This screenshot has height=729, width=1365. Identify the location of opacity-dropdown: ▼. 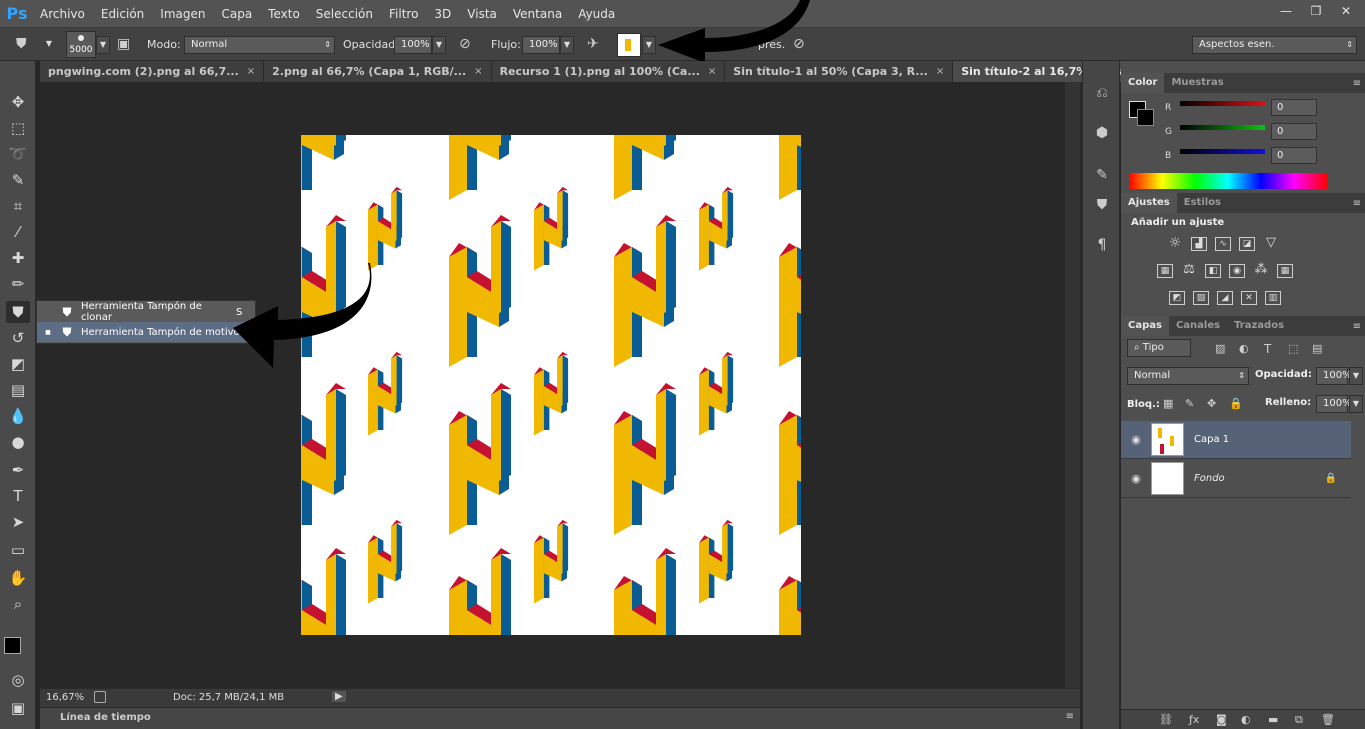
(439, 45).